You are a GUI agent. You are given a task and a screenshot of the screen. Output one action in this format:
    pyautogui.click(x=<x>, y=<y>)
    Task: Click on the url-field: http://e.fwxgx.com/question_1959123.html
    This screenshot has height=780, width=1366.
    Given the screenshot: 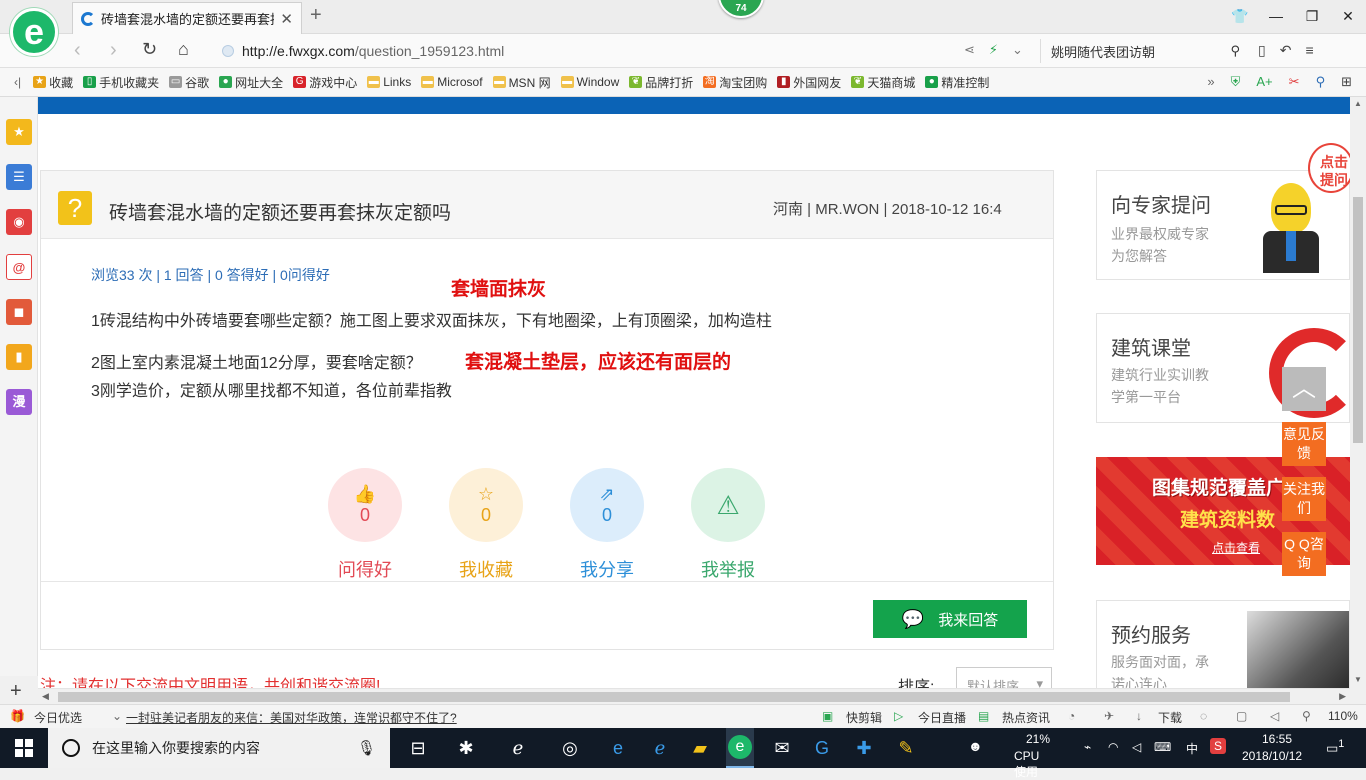 What is the action you would take?
    pyautogui.click(x=626, y=51)
    